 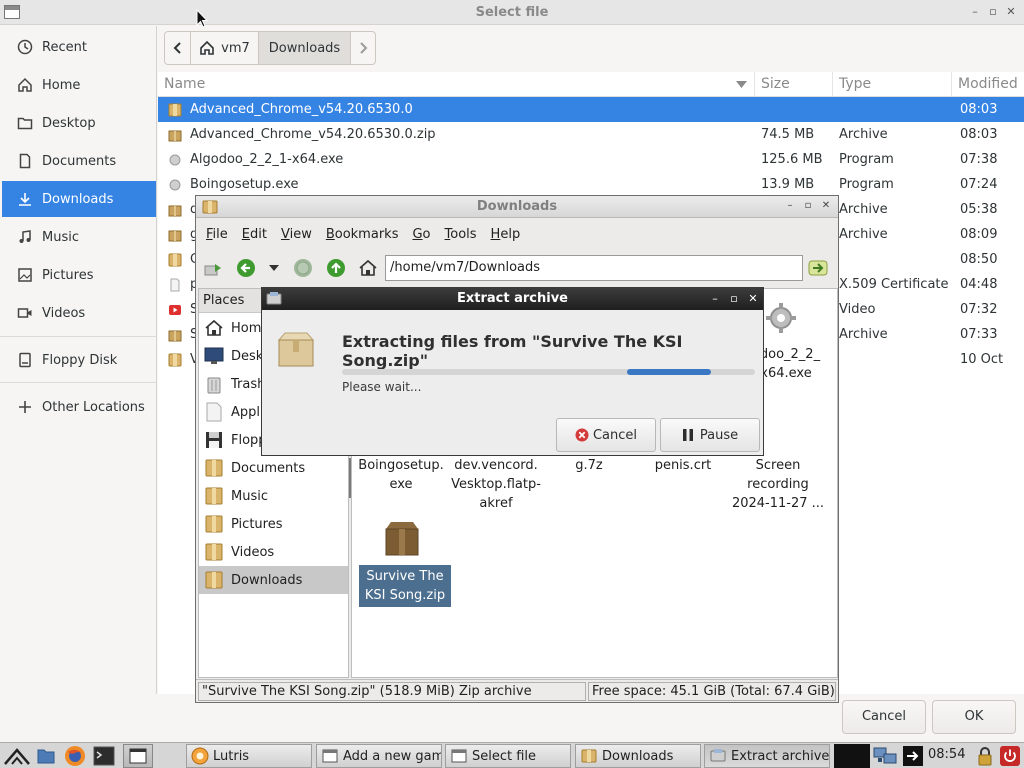 I want to click on start-menu-button, so click(x=17, y=756).